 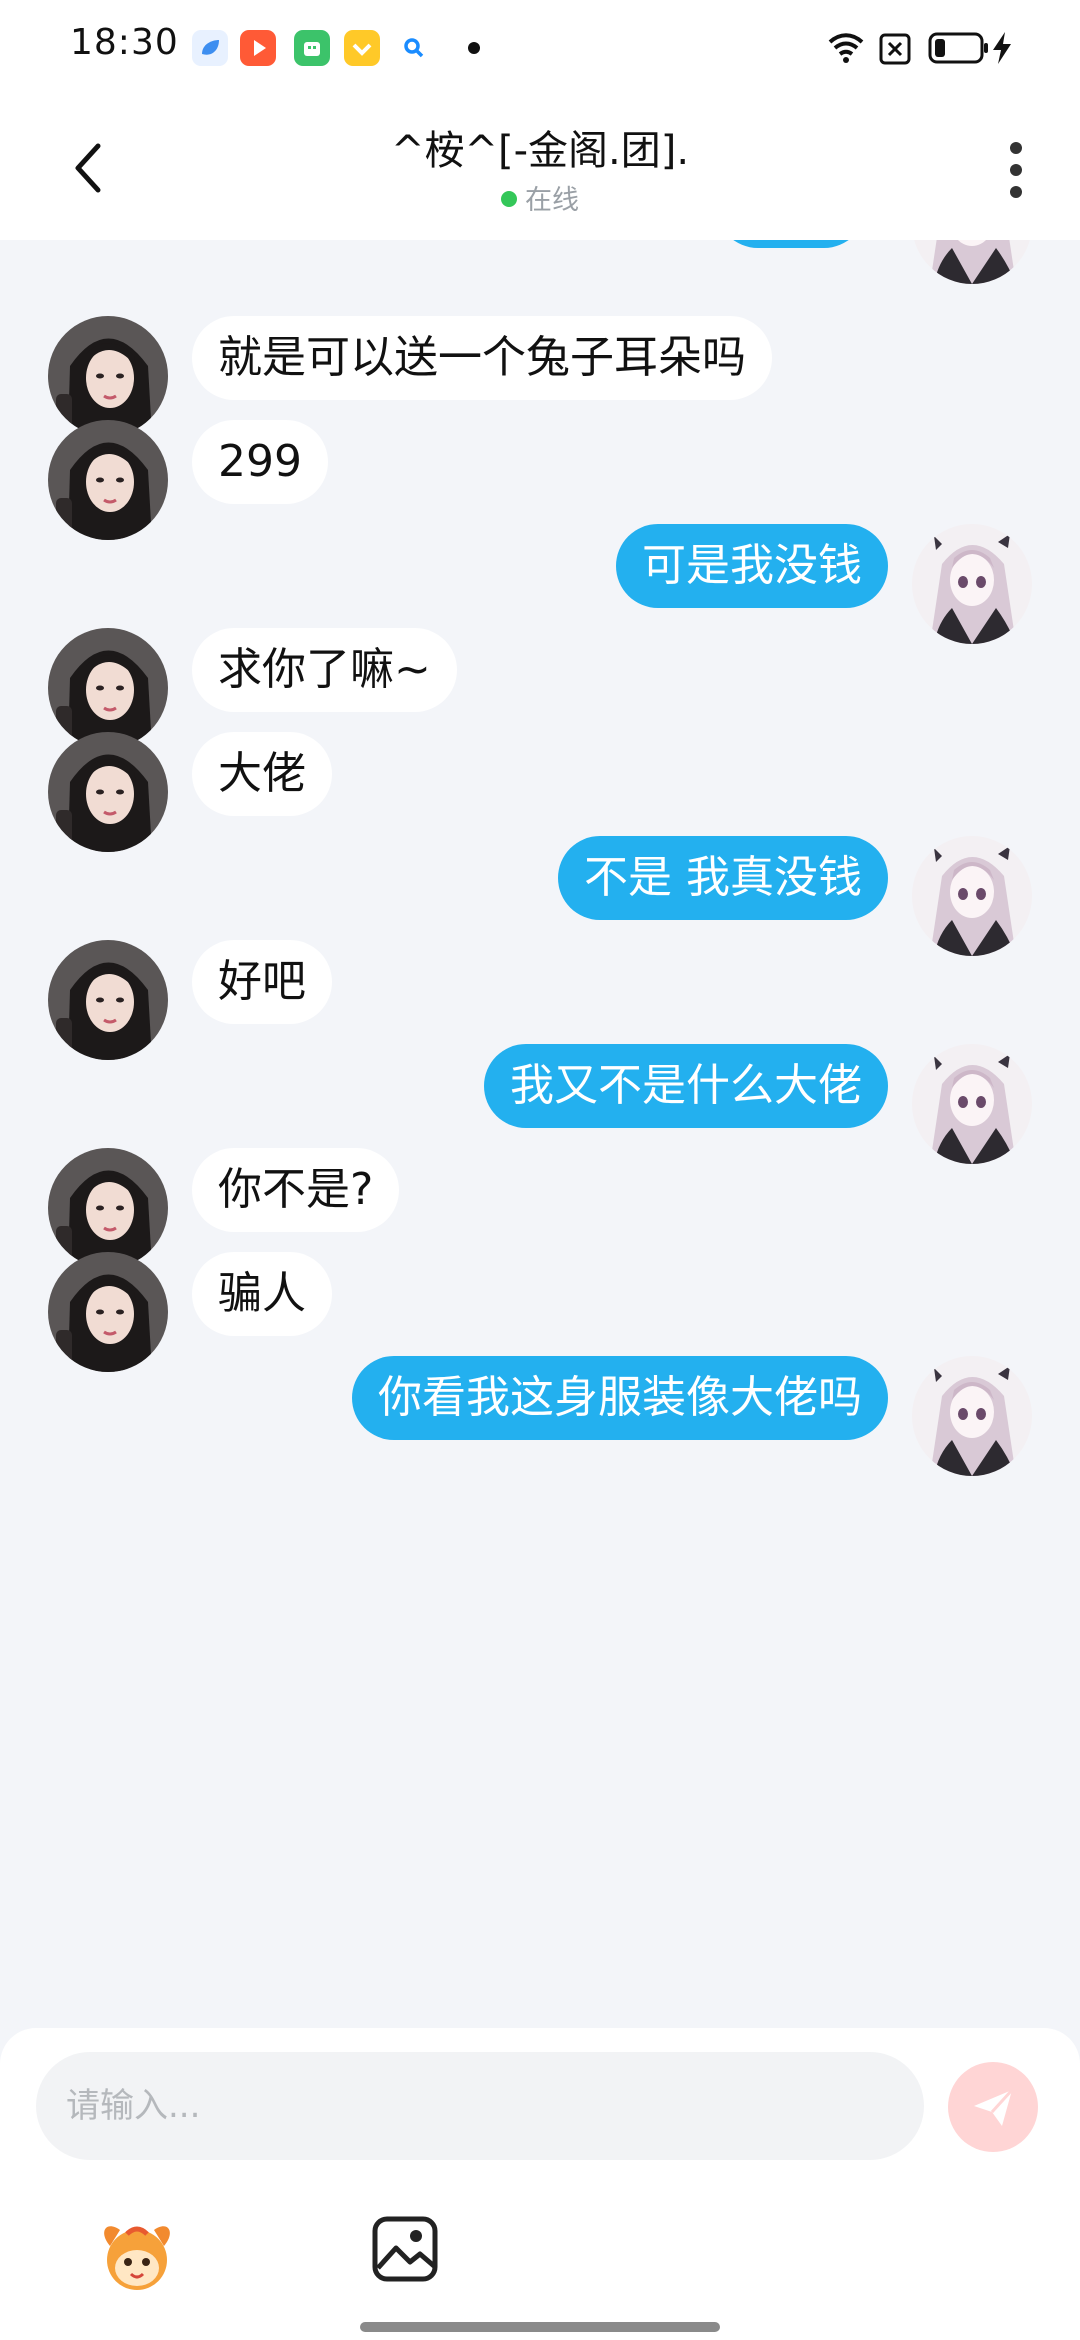 I want to click on message-row-incoming: 就是可以送一个兔子耳朵吗, so click(x=540, y=376).